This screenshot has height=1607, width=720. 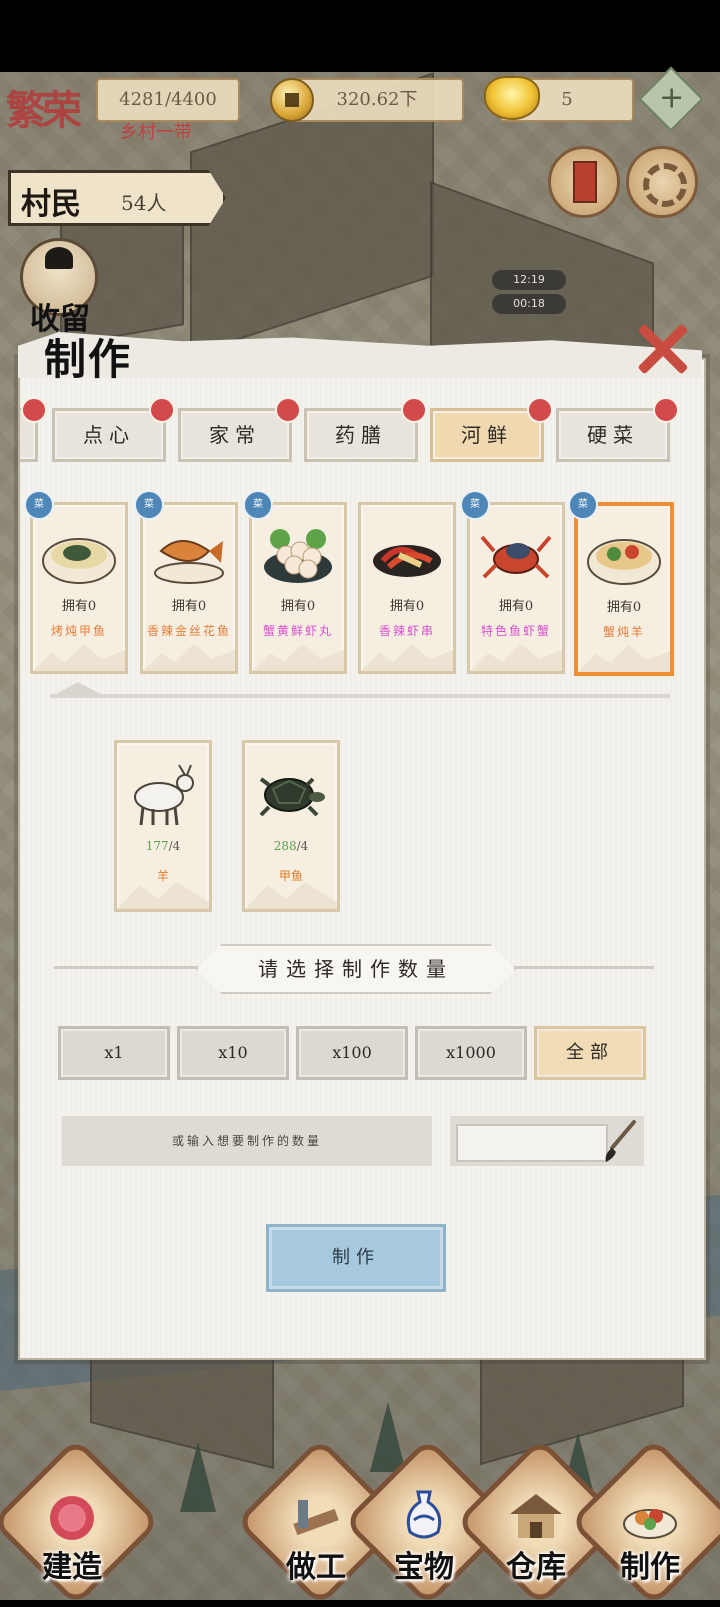 What do you see at coordinates (189, 631) in the screenshot?
I see `dish-name: 香辣金丝花鱼` at bounding box center [189, 631].